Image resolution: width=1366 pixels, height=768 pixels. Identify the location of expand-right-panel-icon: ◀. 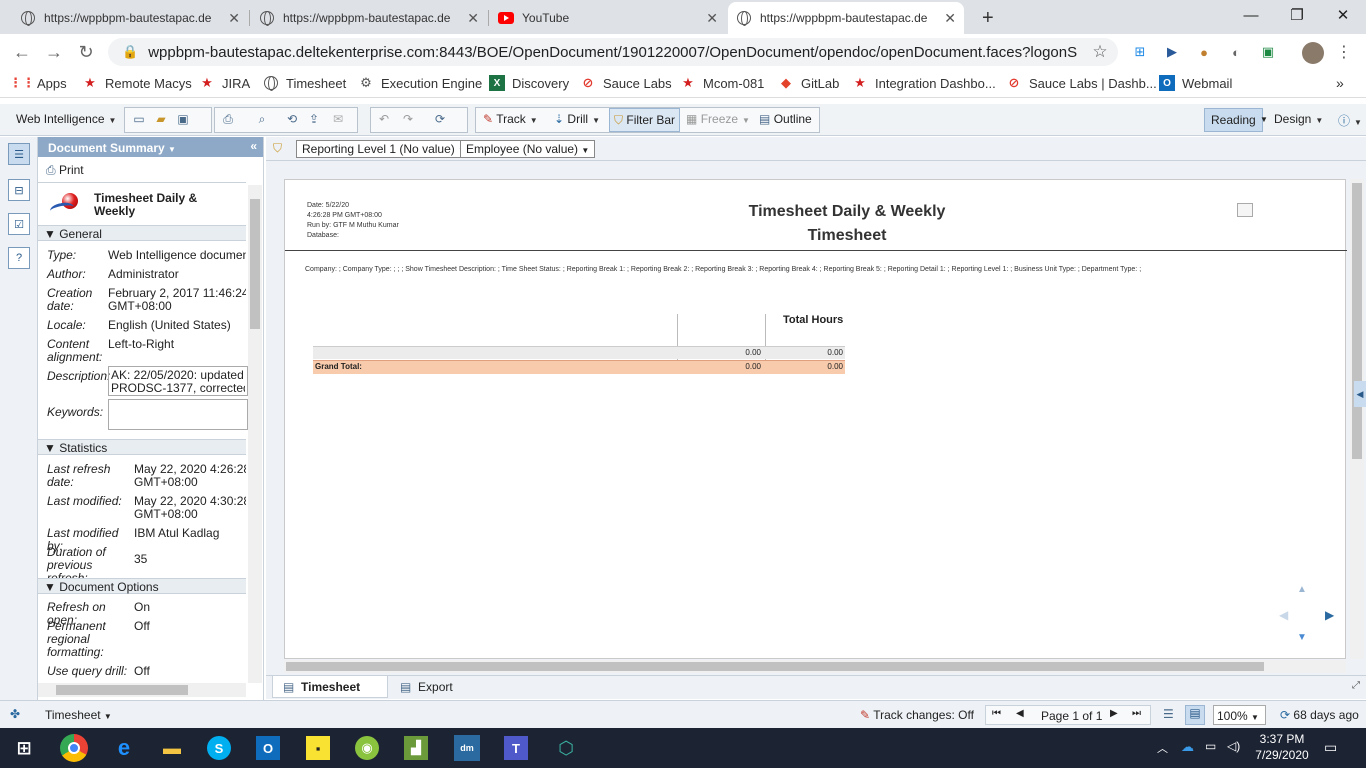
(1360, 394).